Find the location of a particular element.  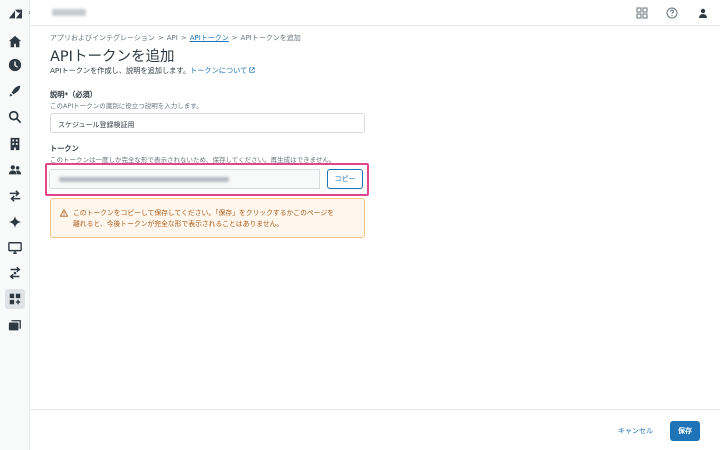

page-title: APIトークンを追加 is located at coordinates (112, 57).